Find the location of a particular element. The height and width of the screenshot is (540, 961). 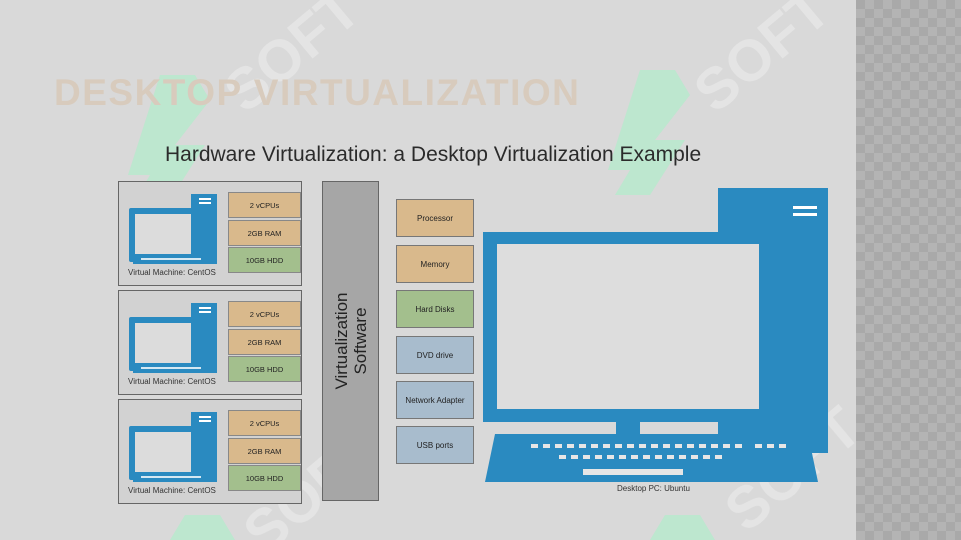

virtualization-label-line2: Software is located at coordinates (360, 341).